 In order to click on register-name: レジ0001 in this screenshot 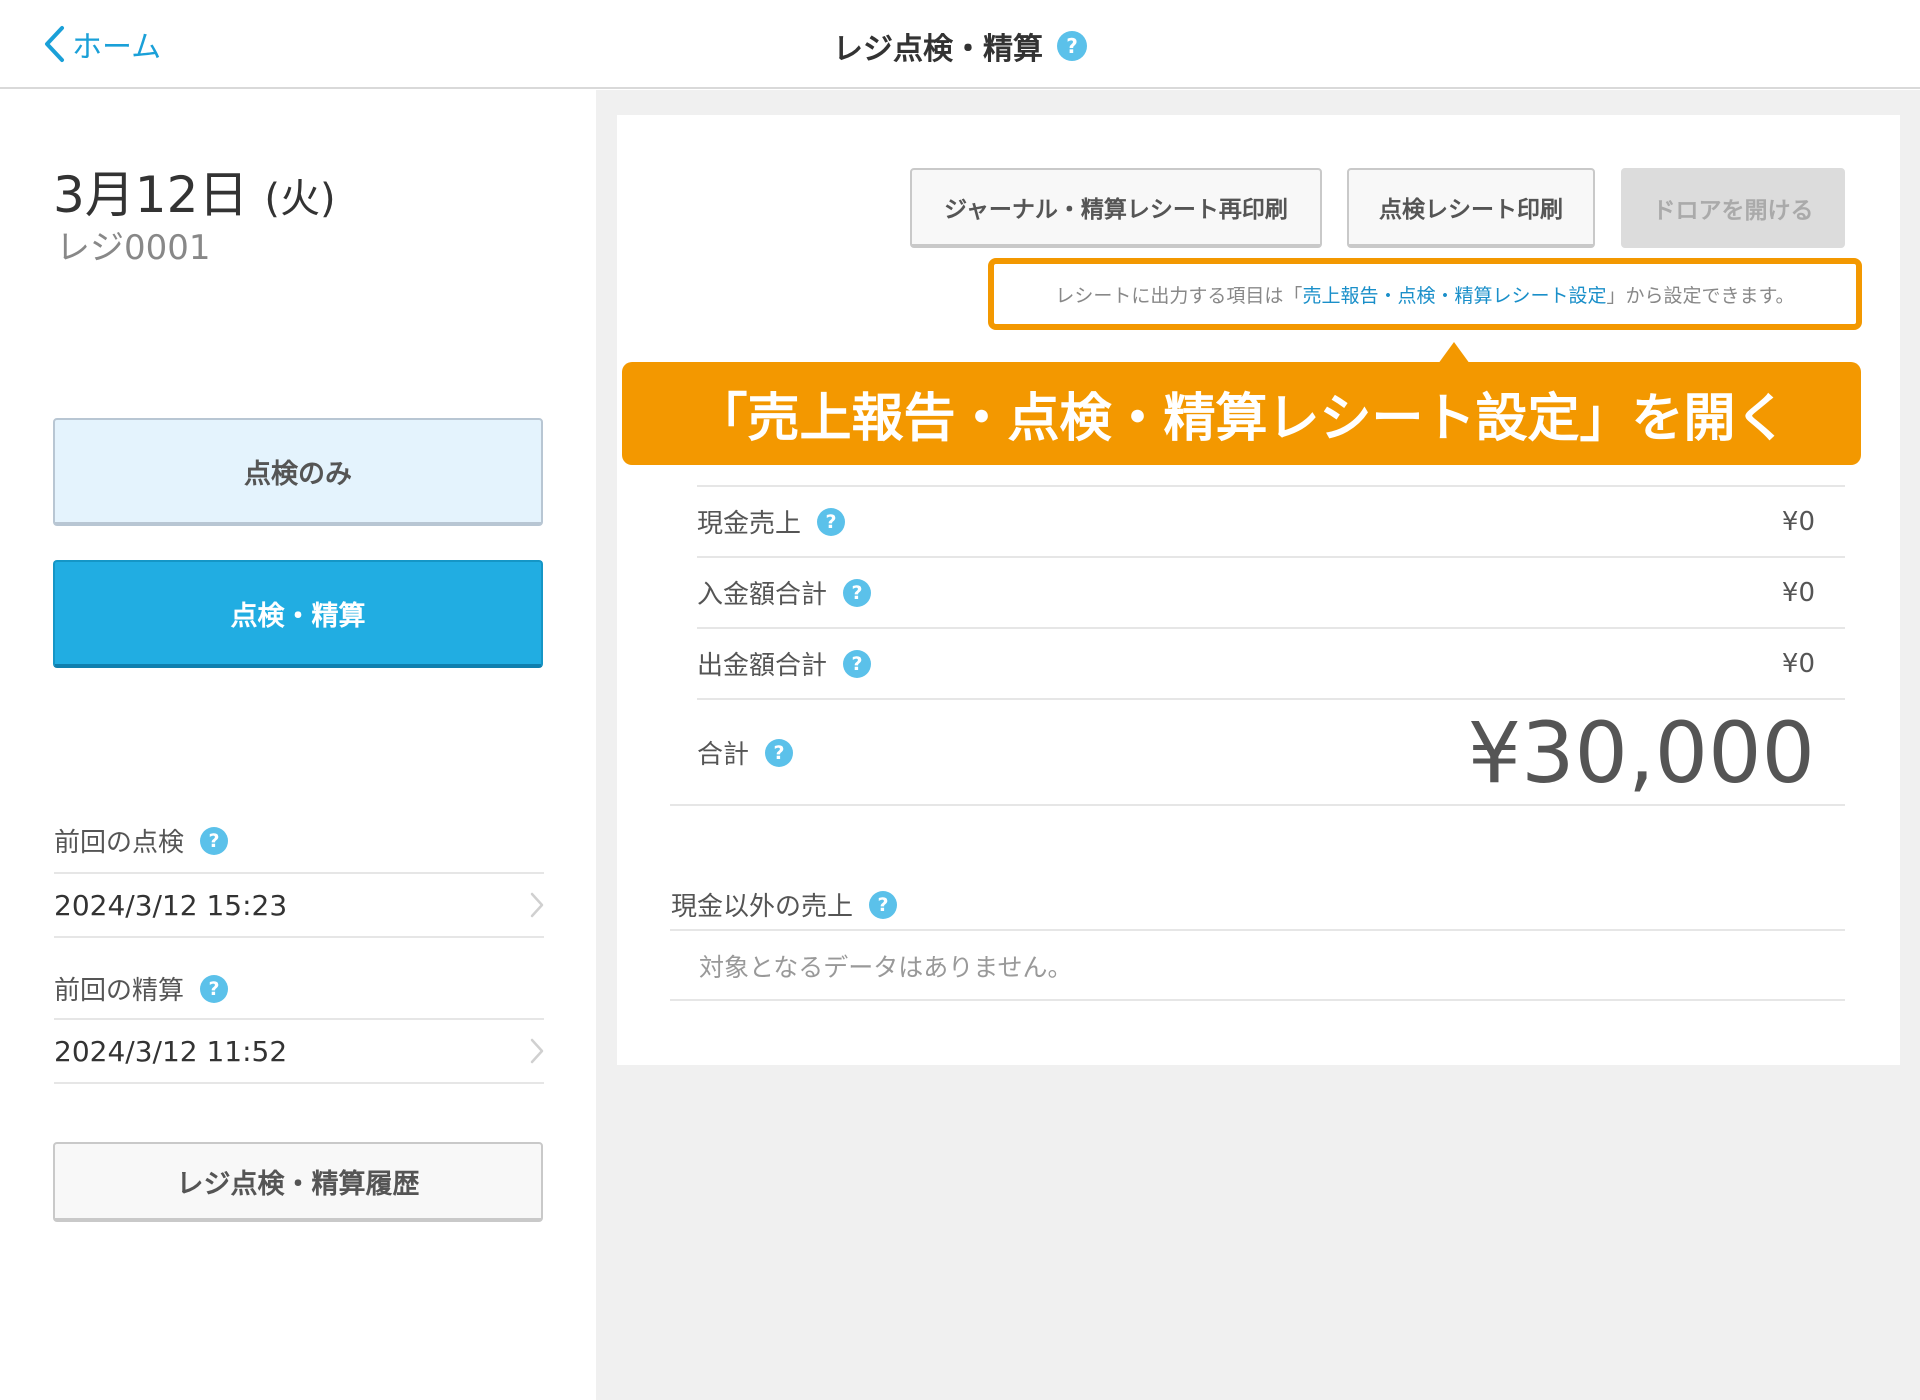, I will do `click(133, 248)`.